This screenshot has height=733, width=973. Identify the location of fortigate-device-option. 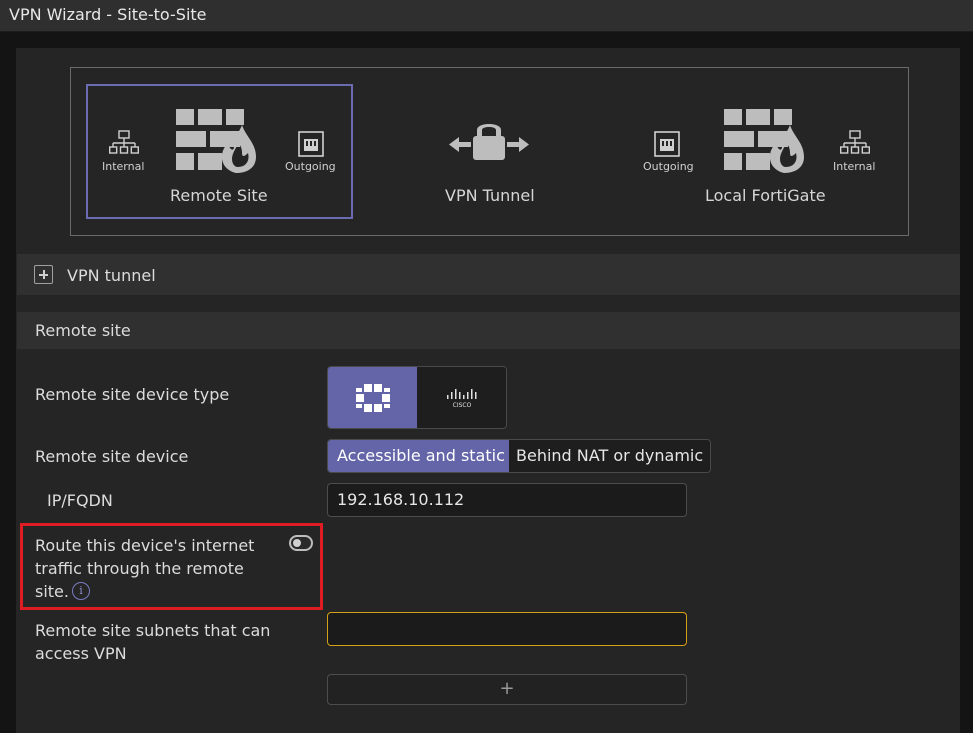
(372, 397).